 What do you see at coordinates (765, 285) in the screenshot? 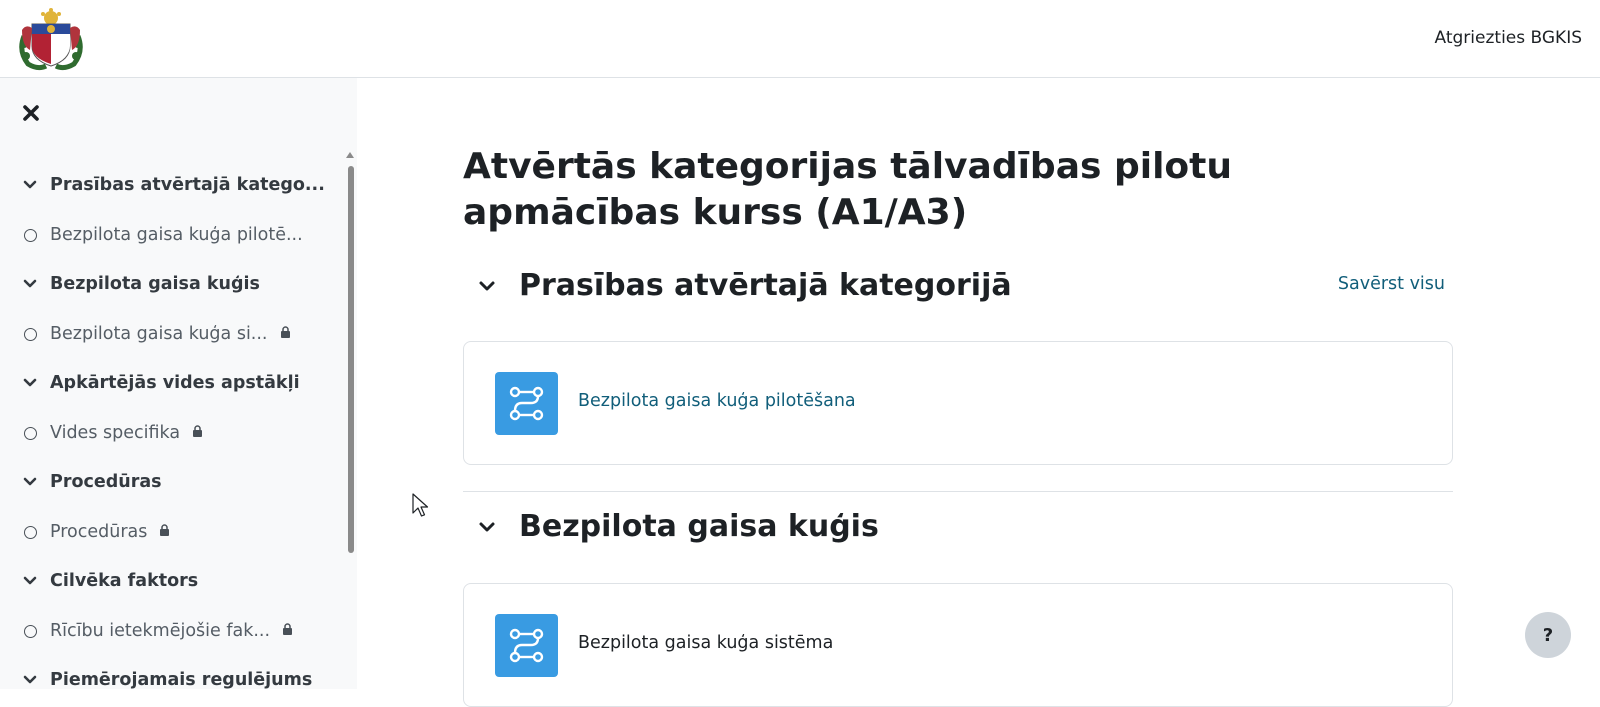
I see `section-title: Prasības atvērtajā kategorijā` at bounding box center [765, 285].